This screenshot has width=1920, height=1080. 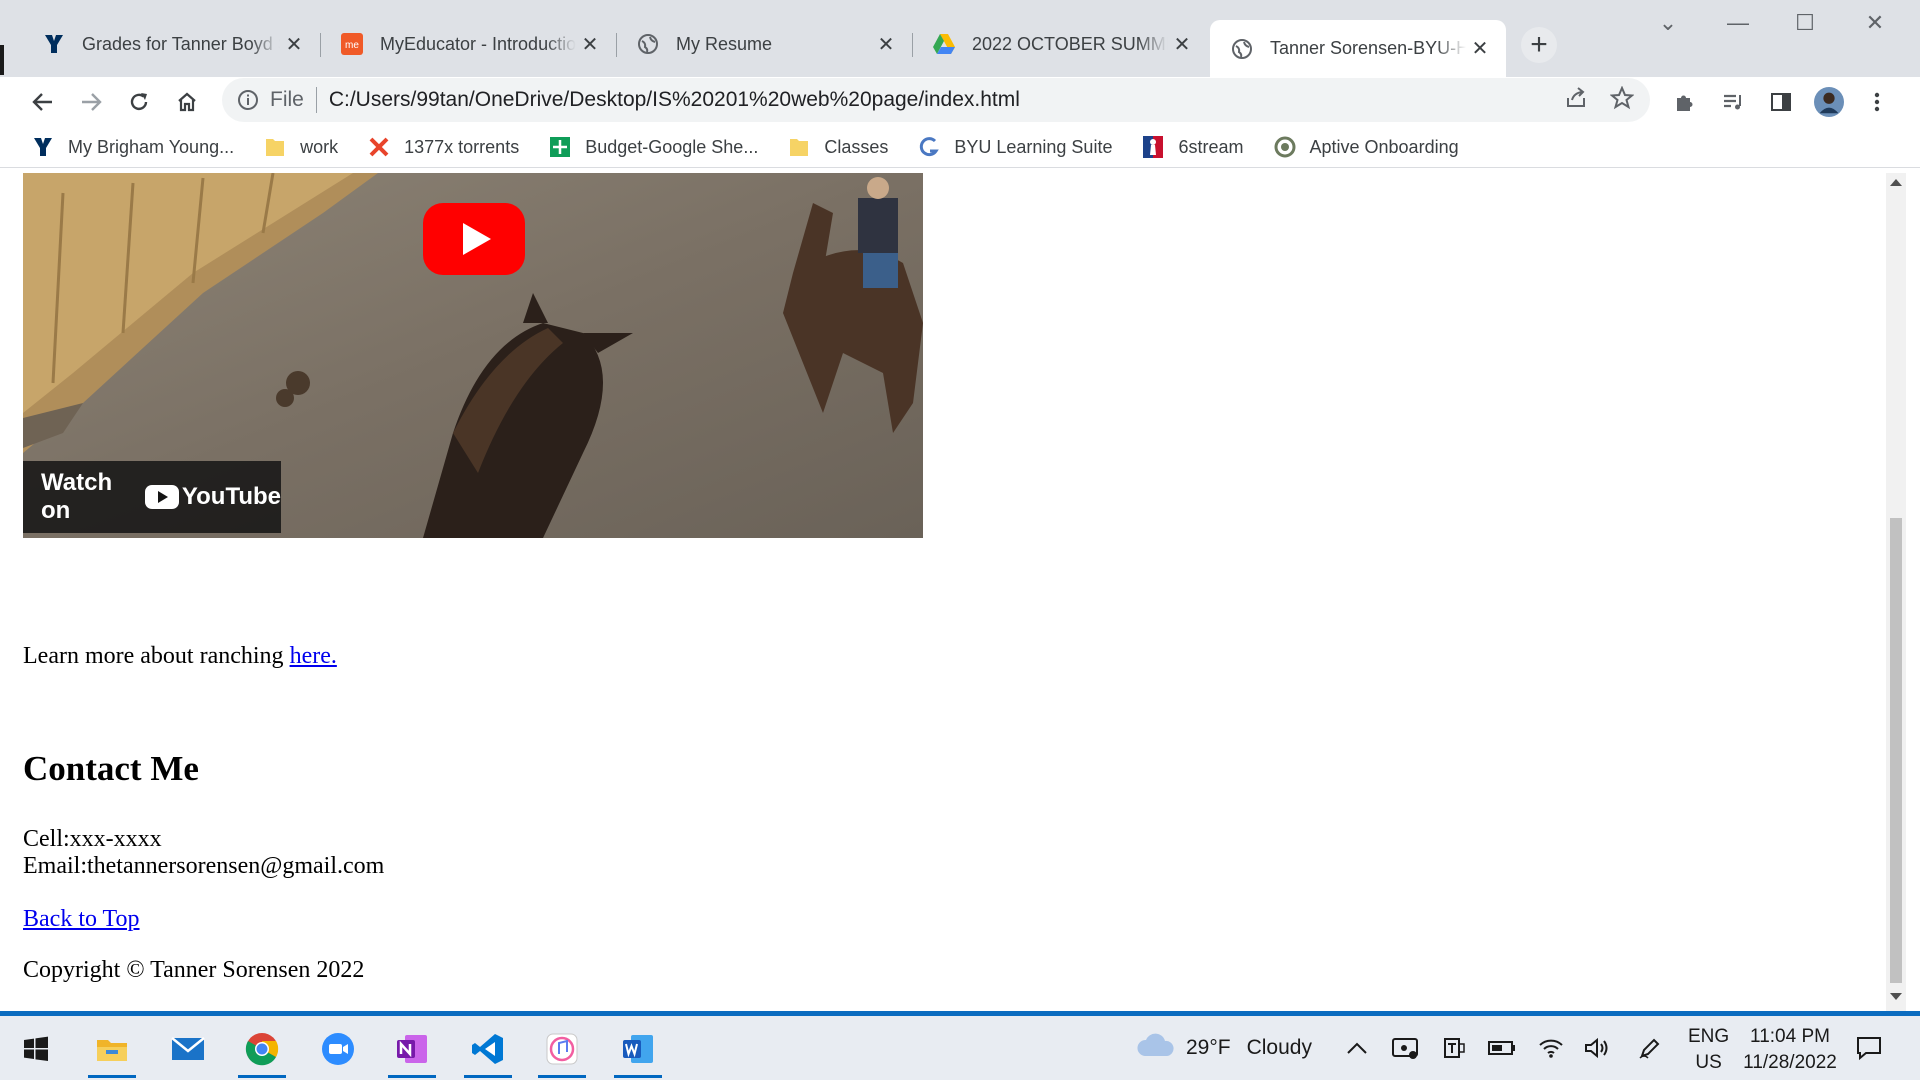 I want to click on info-icon, so click(x=248, y=100).